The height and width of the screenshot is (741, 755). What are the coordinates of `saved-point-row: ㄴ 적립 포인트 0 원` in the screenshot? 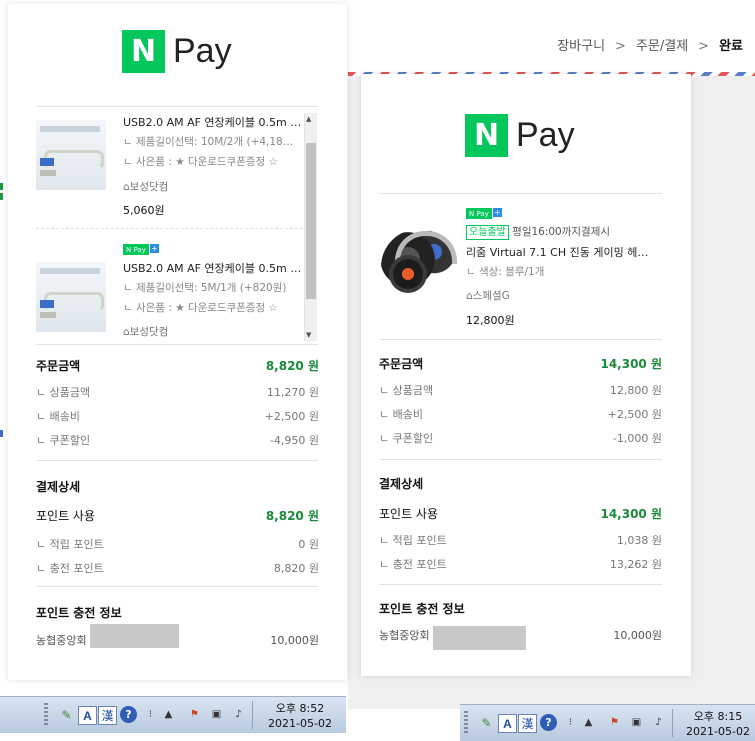 It's located at (177, 544).